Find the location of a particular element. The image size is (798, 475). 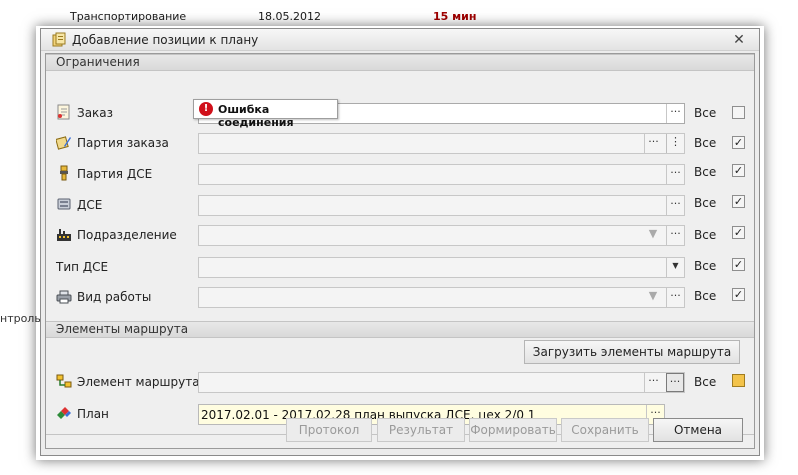

work-type-filter-icon: ▼ is located at coordinates (653, 297).